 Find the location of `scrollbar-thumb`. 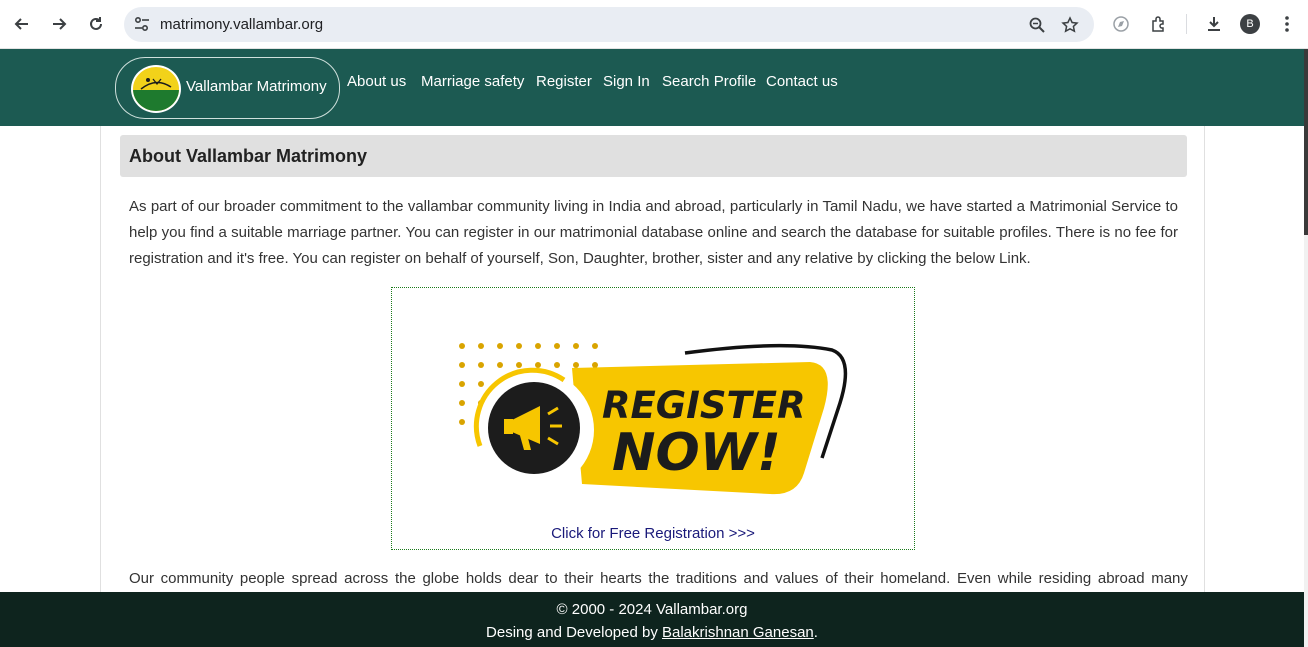

scrollbar-thumb is located at coordinates (1306, 142).